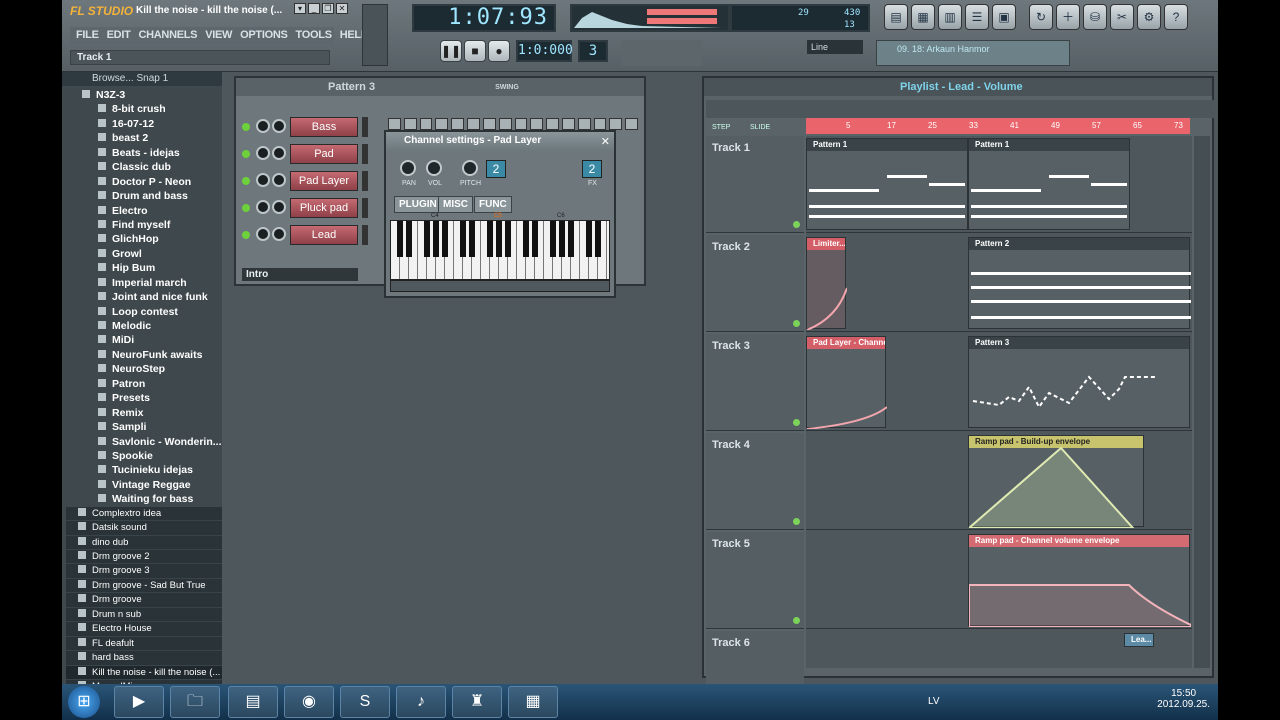 This screenshot has height=720, width=1280. What do you see at coordinates (475, 51) in the screenshot?
I see `stop-button: ■` at bounding box center [475, 51].